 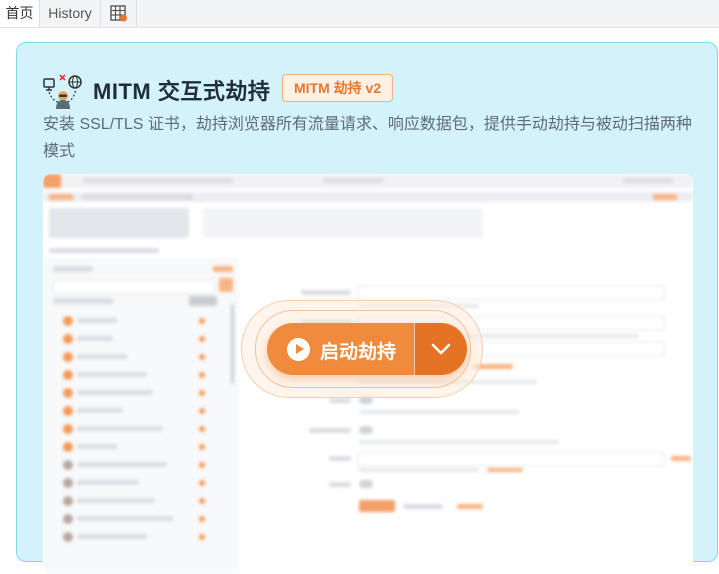 I want to click on start-hijack-button-group: 启动劫持, so click(x=367, y=349).